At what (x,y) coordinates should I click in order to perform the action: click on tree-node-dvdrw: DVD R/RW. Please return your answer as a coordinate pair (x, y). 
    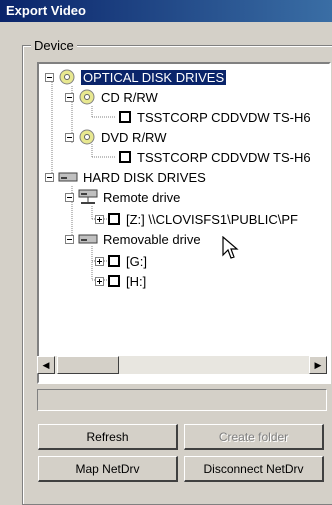
    Looking at the image, I should click on (115, 137).